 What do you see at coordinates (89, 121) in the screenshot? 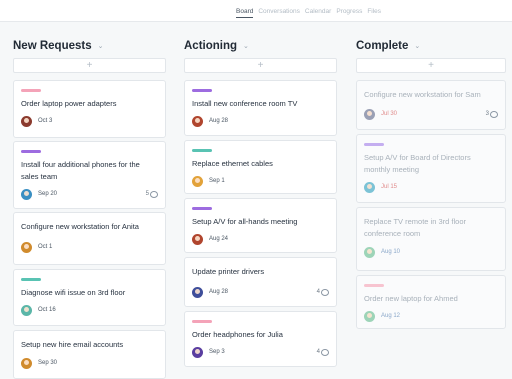
I see `task-meta: Oct 3` at bounding box center [89, 121].